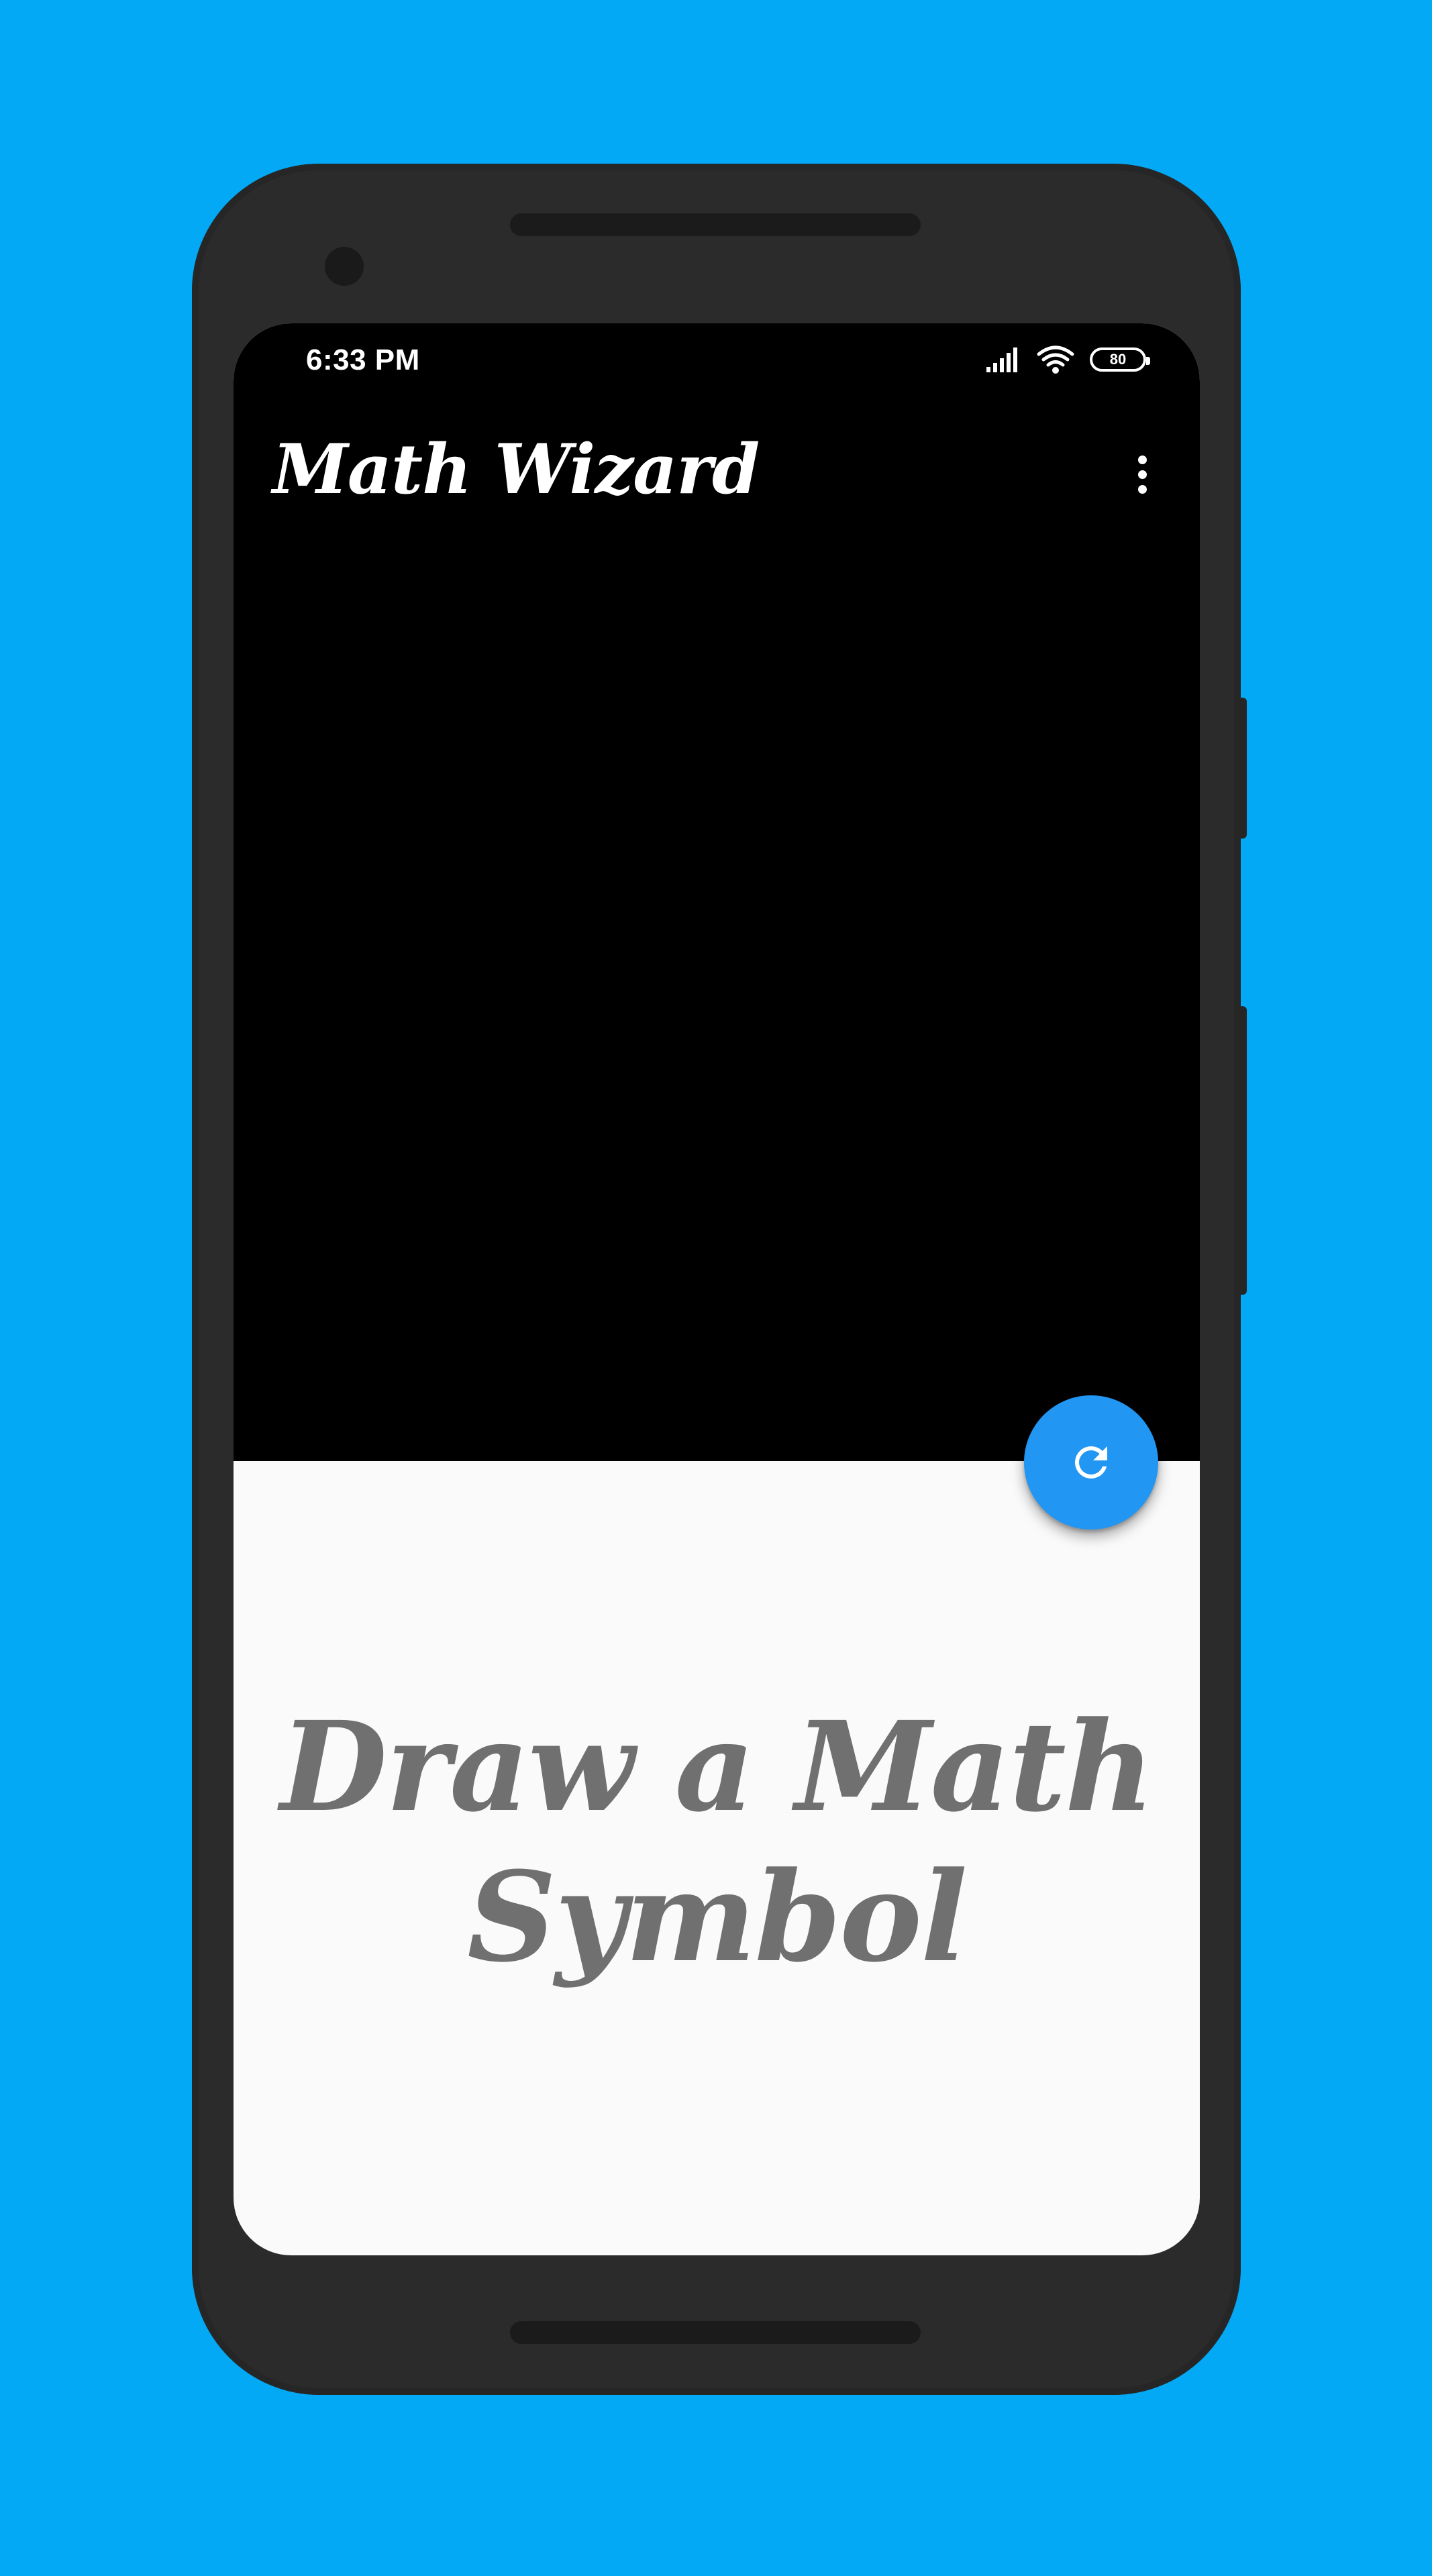 The image size is (1432, 2576). I want to click on status-time: 6:33 PM, so click(363, 359).